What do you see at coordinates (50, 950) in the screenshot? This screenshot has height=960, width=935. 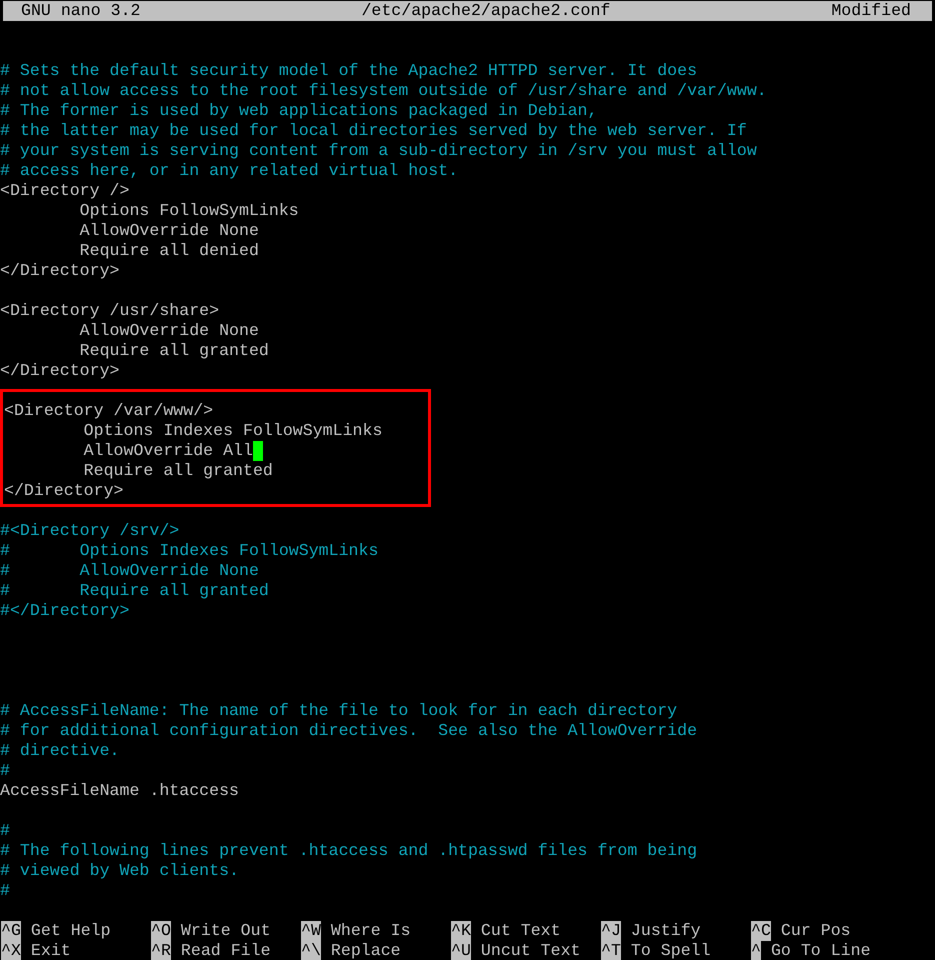 I see `shortcut-label: Exit` at bounding box center [50, 950].